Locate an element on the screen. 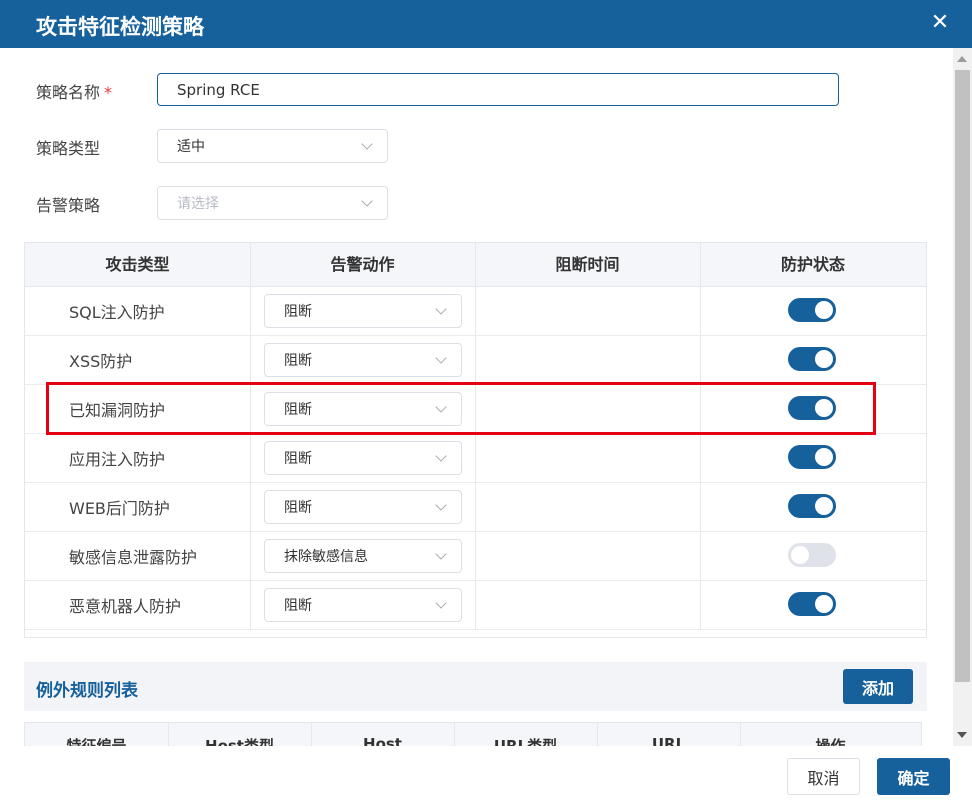 Image resolution: width=972 pixels, height=808 pixels. header-host: Host is located at coordinates (382, 740).